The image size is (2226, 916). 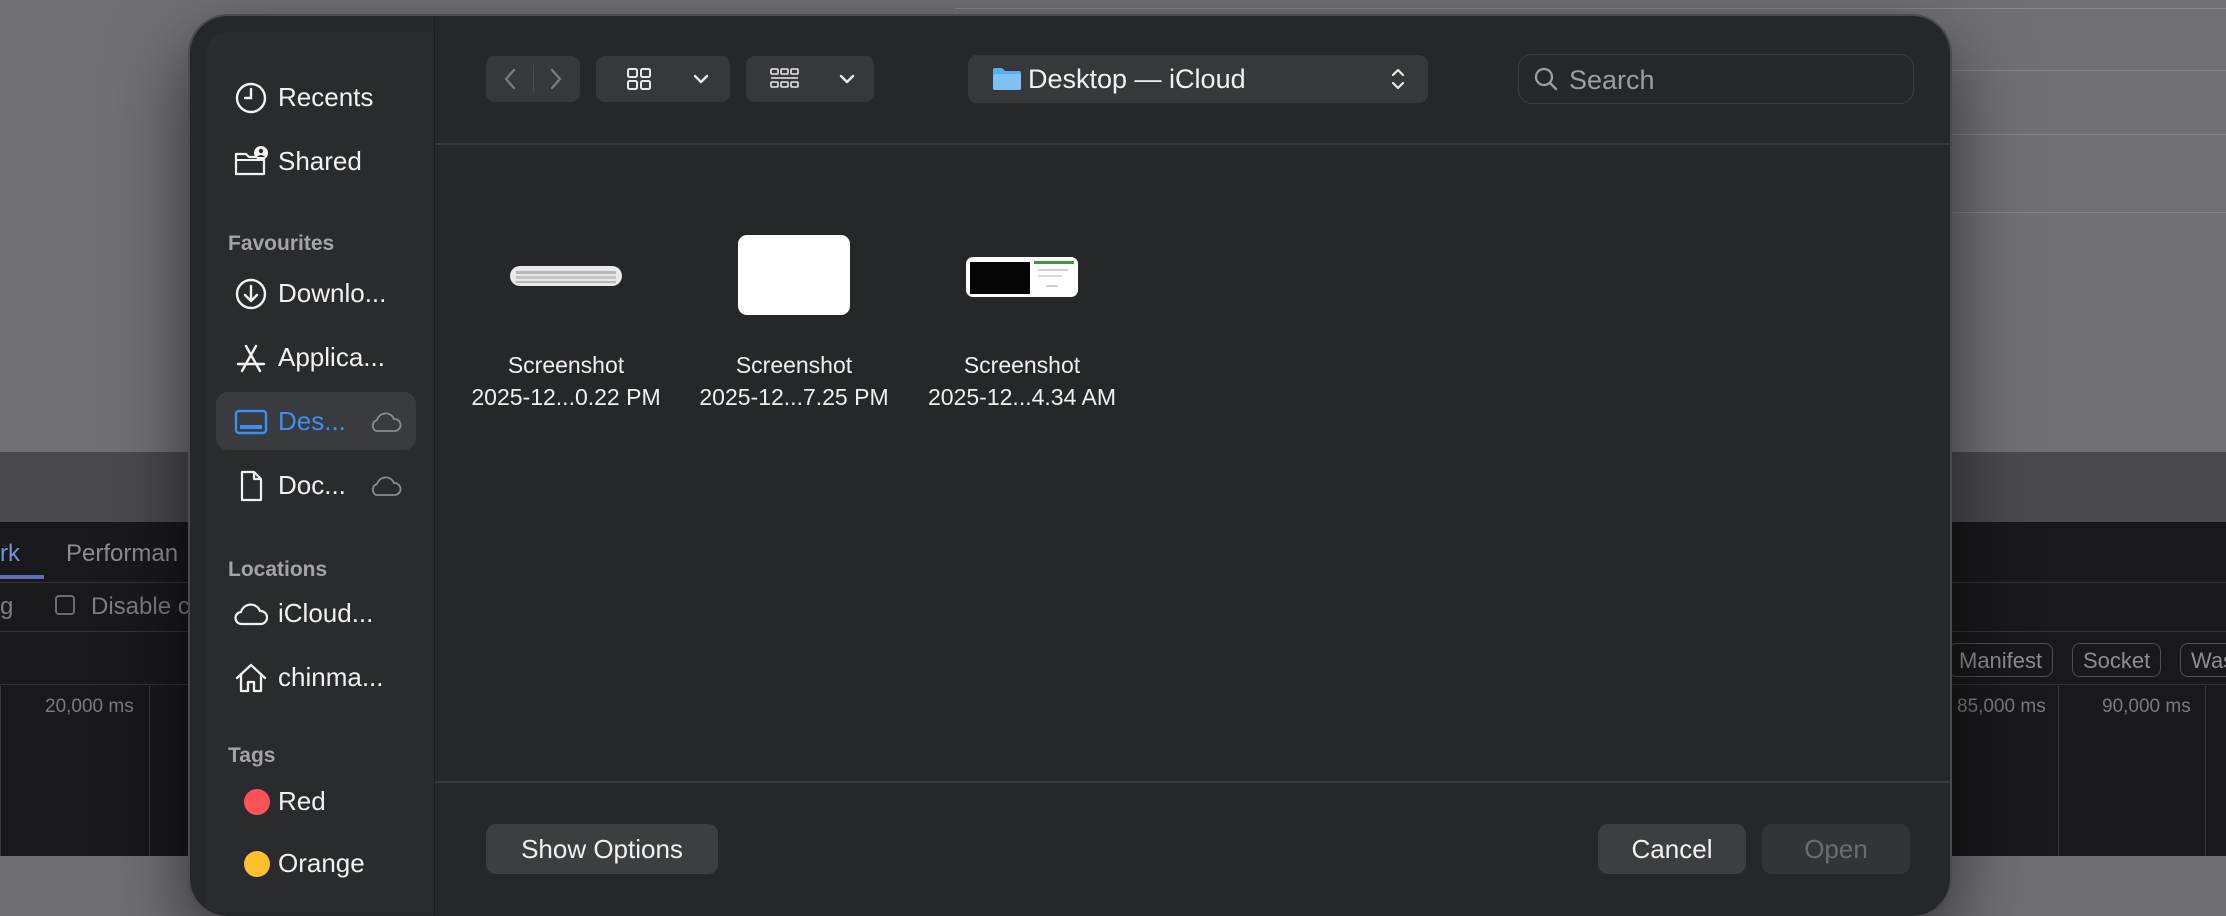 What do you see at coordinates (320, 161) in the screenshot?
I see `sidebar-item-label: Shared` at bounding box center [320, 161].